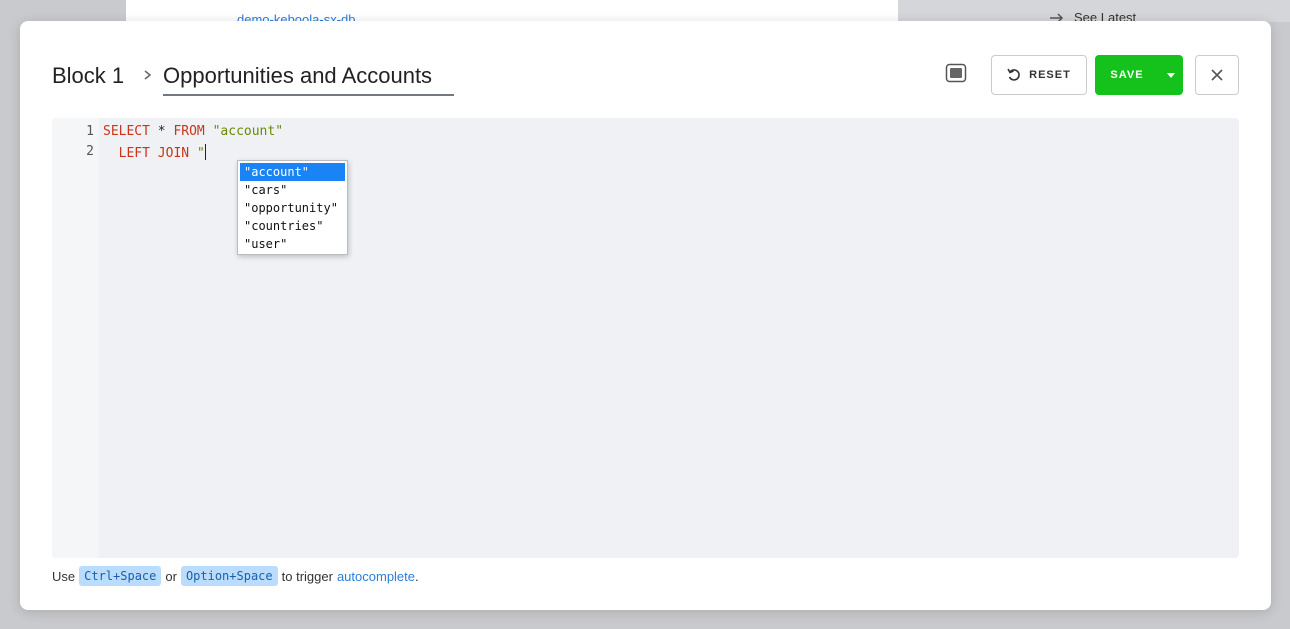  What do you see at coordinates (956, 73) in the screenshot?
I see `fullscreen-toggle-icon` at bounding box center [956, 73].